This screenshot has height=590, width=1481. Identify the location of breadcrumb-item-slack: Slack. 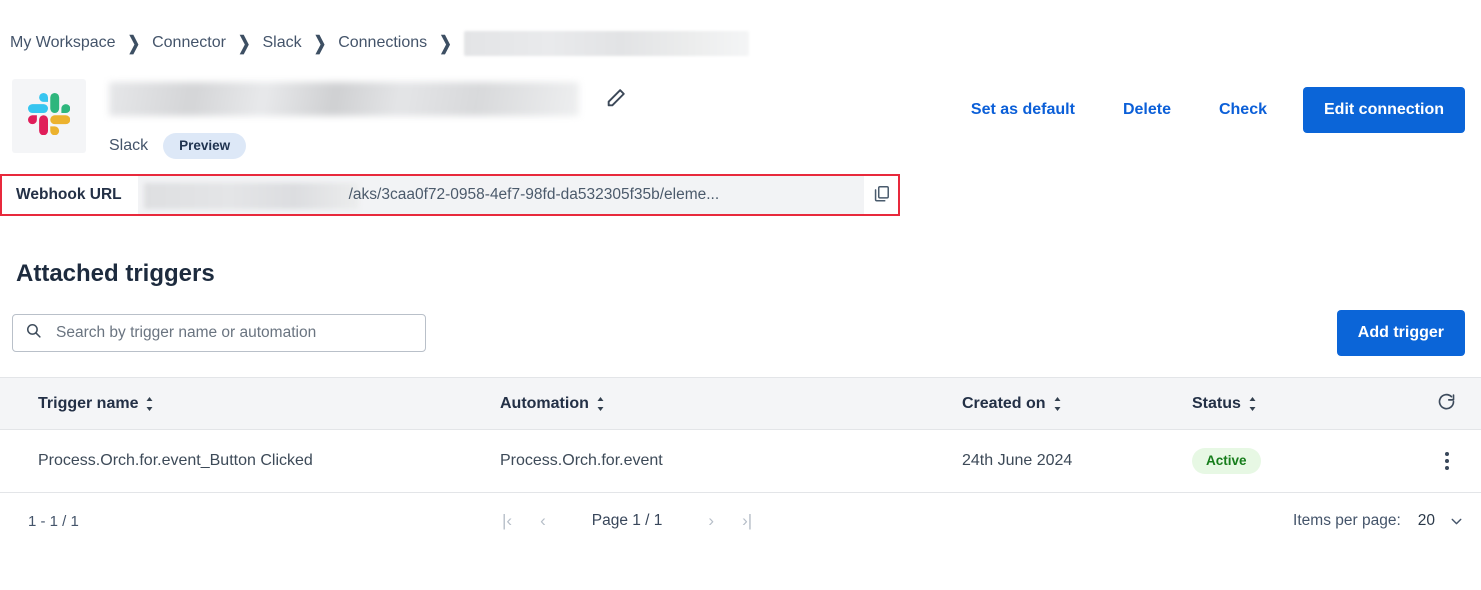
(282, 43).